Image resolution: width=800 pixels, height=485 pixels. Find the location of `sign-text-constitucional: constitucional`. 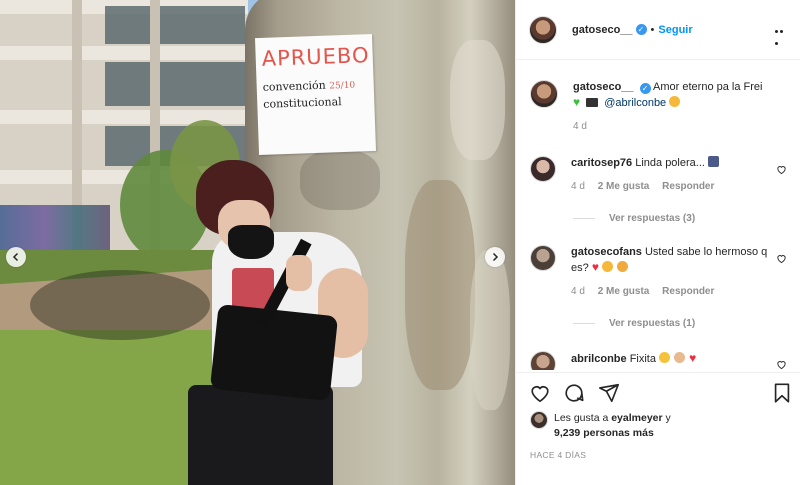

sign-text-constitucional: constitucional is located at coordinates (302, 103).